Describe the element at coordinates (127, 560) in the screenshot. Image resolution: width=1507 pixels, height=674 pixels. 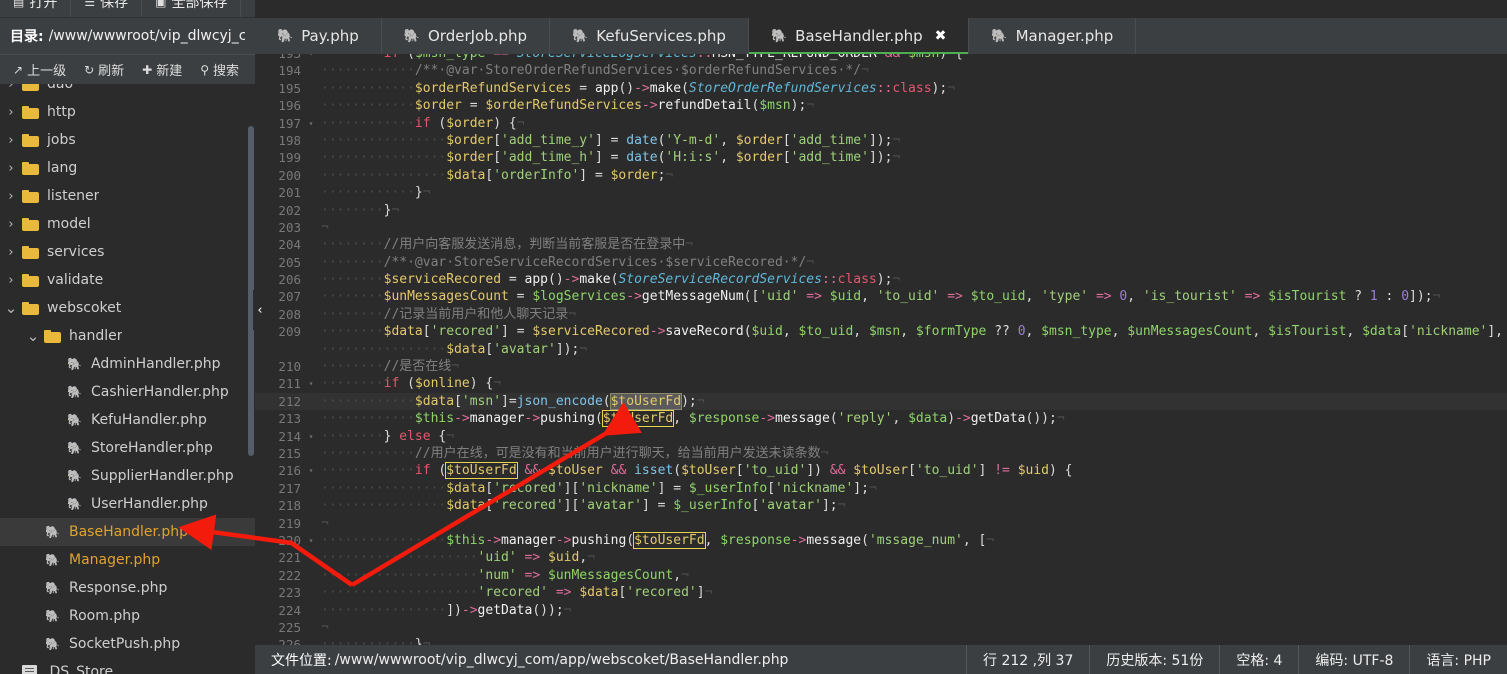
I see `tree-item-Manager.php: 🐘 Manager.php` at that location.